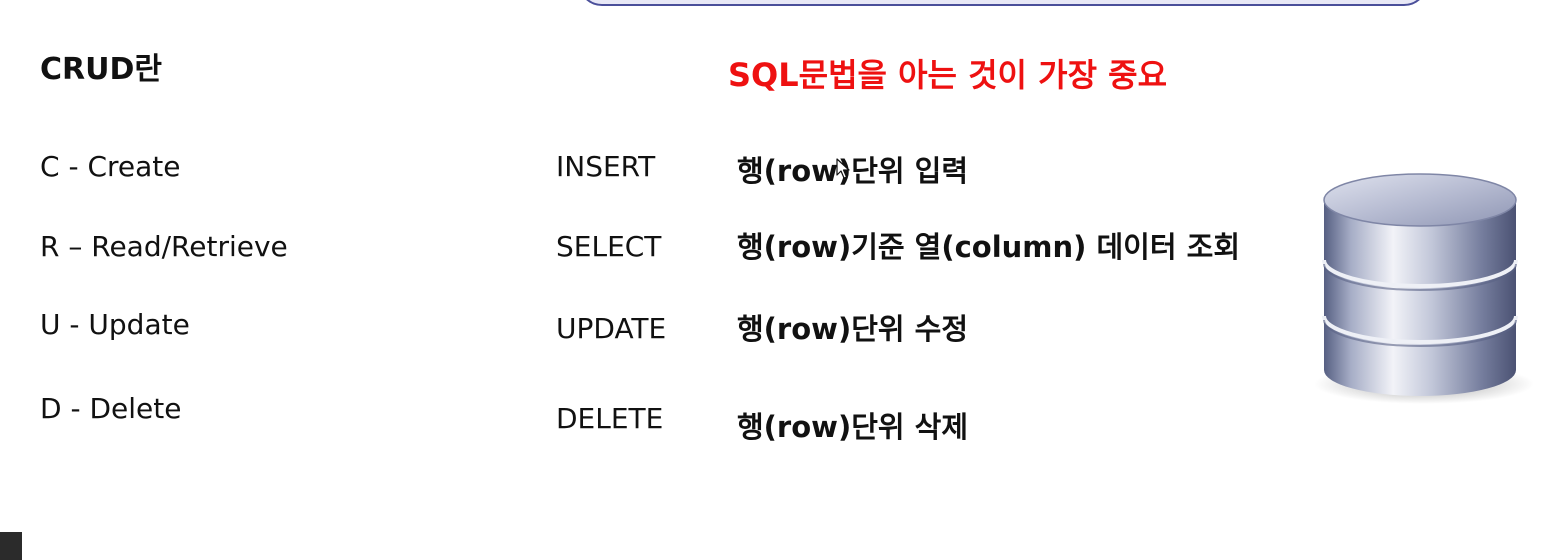 Image resolution: width=1558 pixels, height=560 pixels. What do you see at coordinates (115, 324) in the screenshot?
I see `crud-item-update: U - Update` at bounding box center [115, 324].